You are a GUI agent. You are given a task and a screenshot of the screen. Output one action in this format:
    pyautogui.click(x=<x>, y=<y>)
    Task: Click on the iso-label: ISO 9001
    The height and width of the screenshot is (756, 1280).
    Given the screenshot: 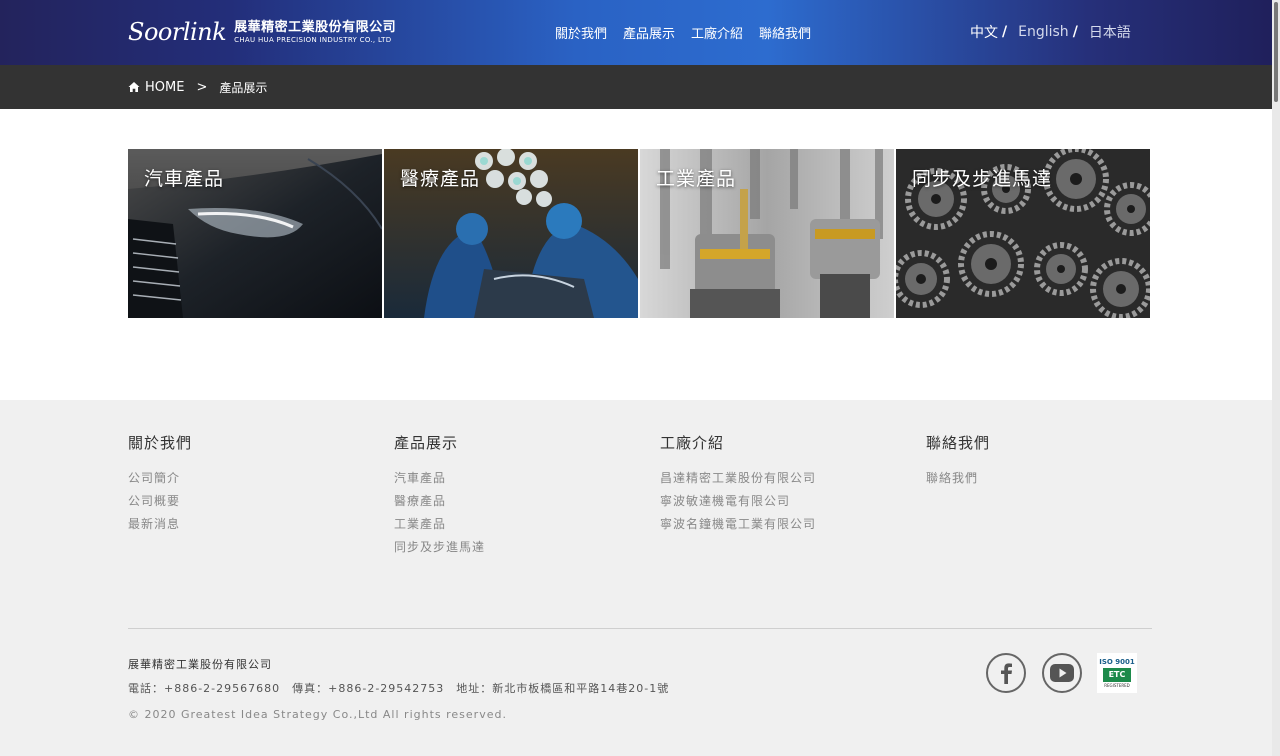 What is the action you would take?
    pyautogui.click(x=1117, y=661)
    